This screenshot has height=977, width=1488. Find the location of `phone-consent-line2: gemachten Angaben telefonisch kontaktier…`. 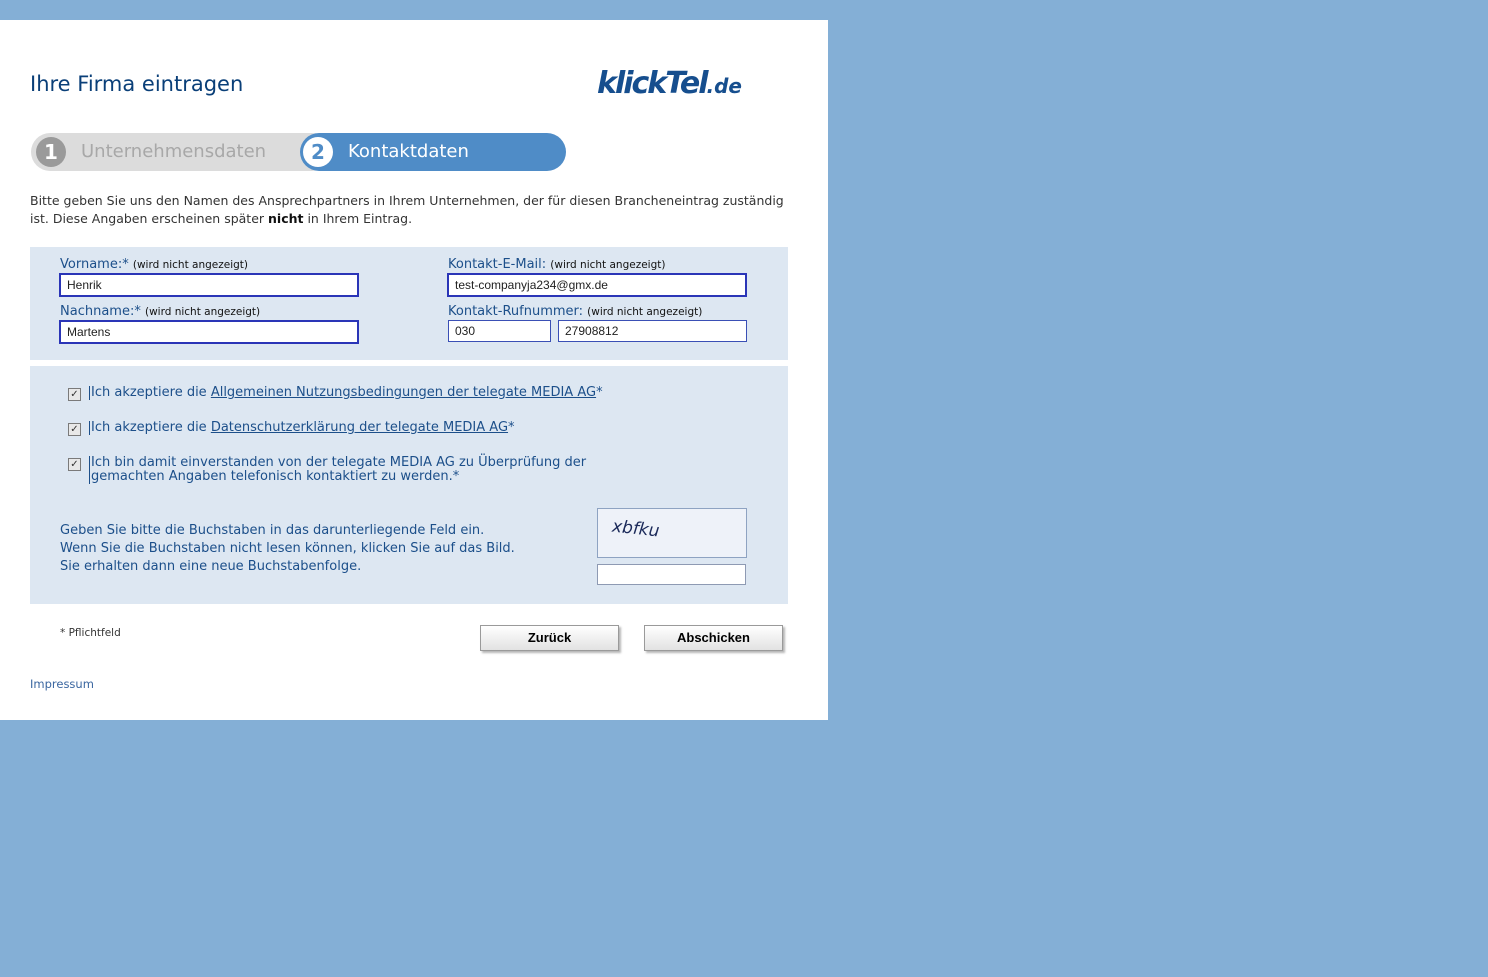

phone-consent-line2: gemachten Angaben telefonisch kontaktier… is located at coordinates (275, 476).